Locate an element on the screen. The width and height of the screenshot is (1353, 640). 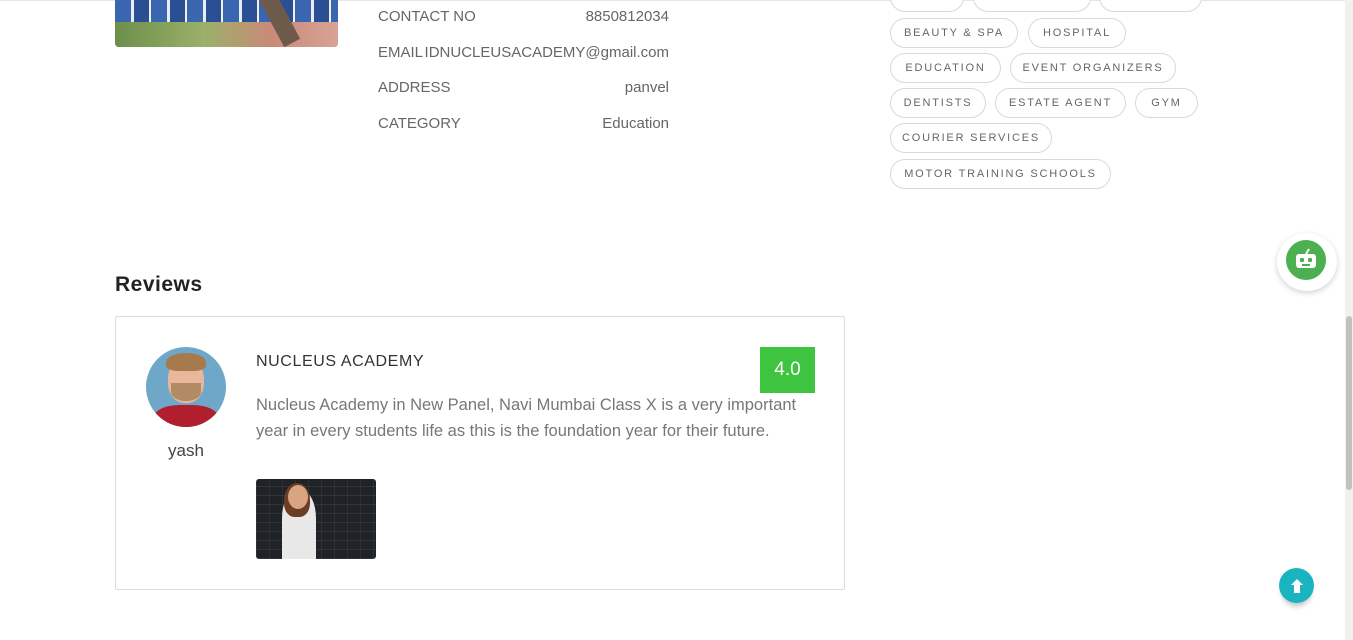
detail-label: ADDRESS is located at coordinates (414, 87).